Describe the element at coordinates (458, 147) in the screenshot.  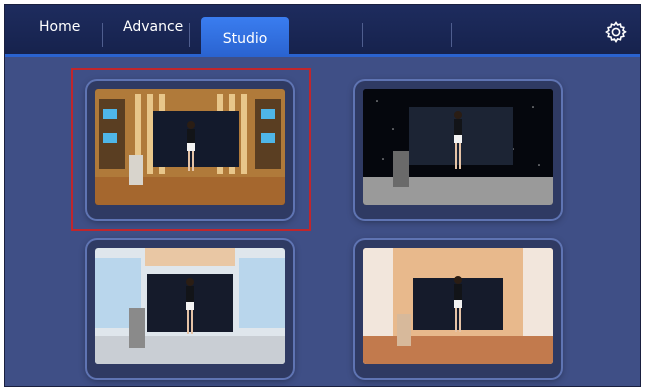
I see `studio-preview-space` at that location.